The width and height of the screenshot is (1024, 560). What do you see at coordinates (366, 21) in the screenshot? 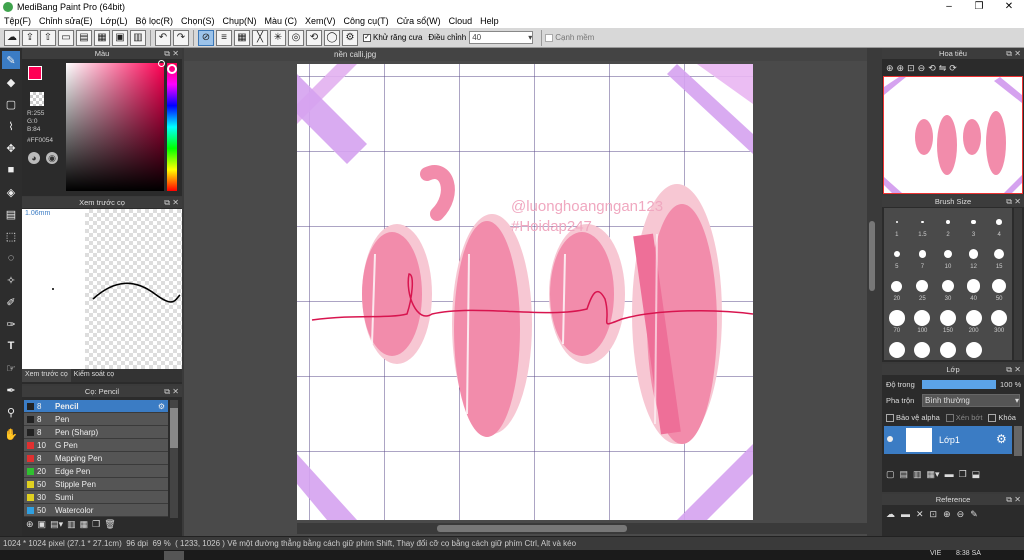
I see `menu-tools: Công cụ(T)` at bounding box center [366, 21].